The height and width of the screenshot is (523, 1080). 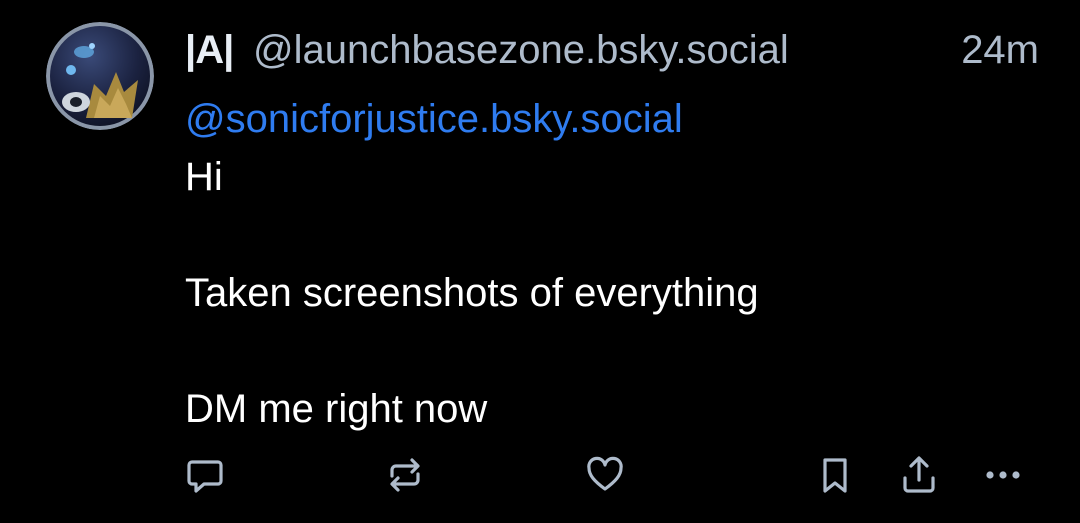 What do you see at coordinates (204, 177) in the screenshot?
I see `post-text-line: Hi` at bounding box center [204, 177].